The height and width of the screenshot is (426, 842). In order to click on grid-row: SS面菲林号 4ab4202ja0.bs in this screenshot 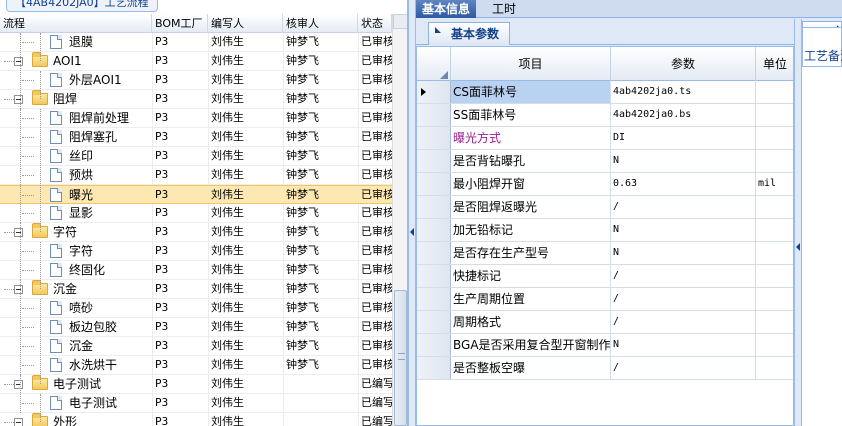, I will do `click(605, 115)`.